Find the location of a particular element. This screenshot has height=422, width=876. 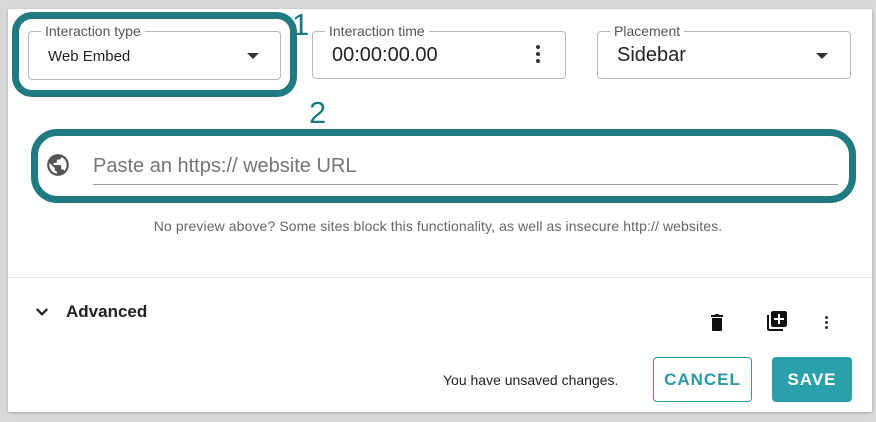

duplicate-icon is located at coordinates (777, 321).